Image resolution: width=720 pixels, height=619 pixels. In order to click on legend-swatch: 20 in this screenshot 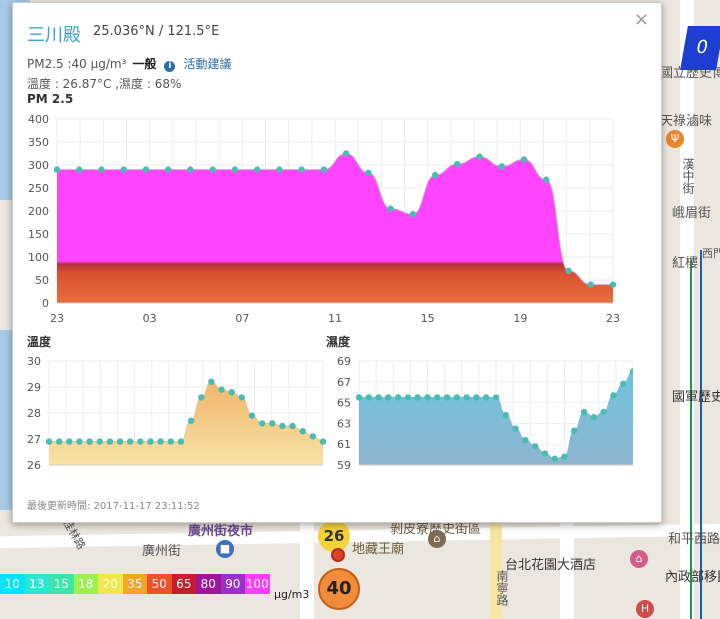, I will do `click(110, 584)`.